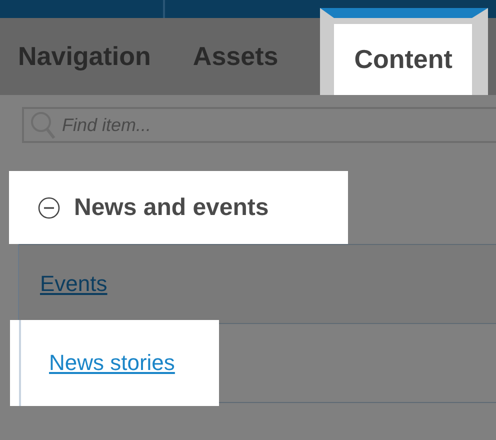 This screenshot has width=496, height=440. What do you see at coordinates (245, 56) in the screenshot?
I see `tab: Assets` at bounding box center [245, 56].